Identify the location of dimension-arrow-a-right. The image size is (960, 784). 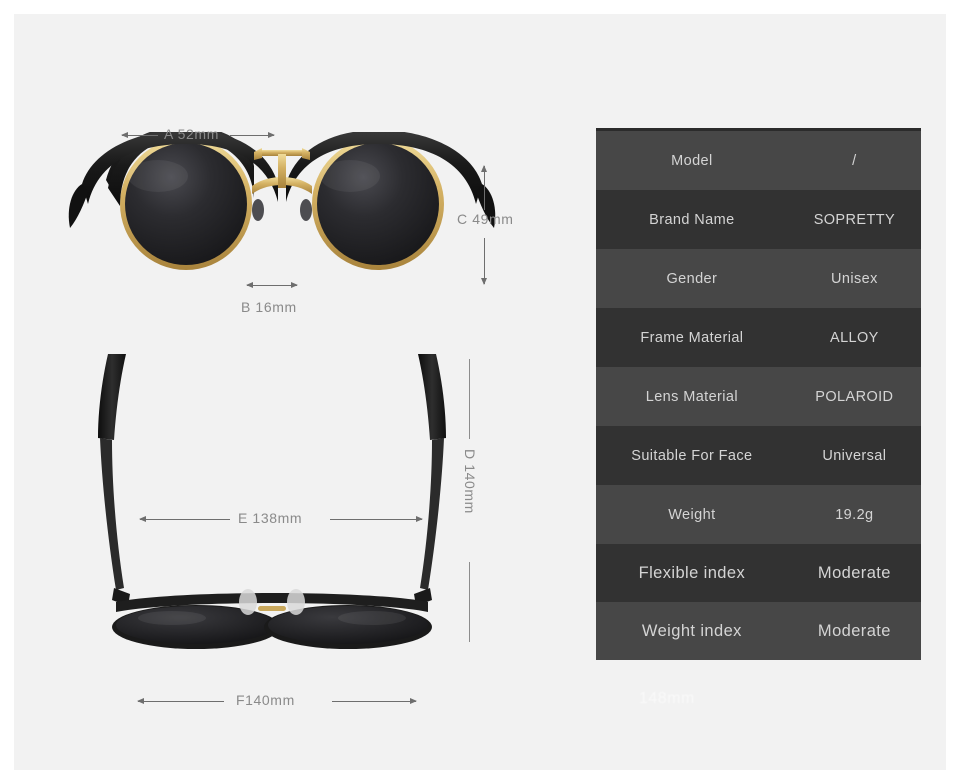
(252, 135).